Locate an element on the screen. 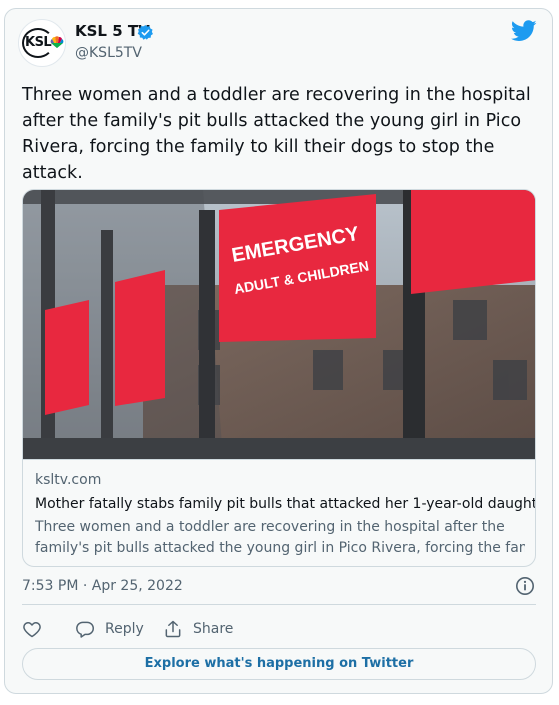 This screenshot has width=559, height=705. share-icon is located at coordinates (173, 629).